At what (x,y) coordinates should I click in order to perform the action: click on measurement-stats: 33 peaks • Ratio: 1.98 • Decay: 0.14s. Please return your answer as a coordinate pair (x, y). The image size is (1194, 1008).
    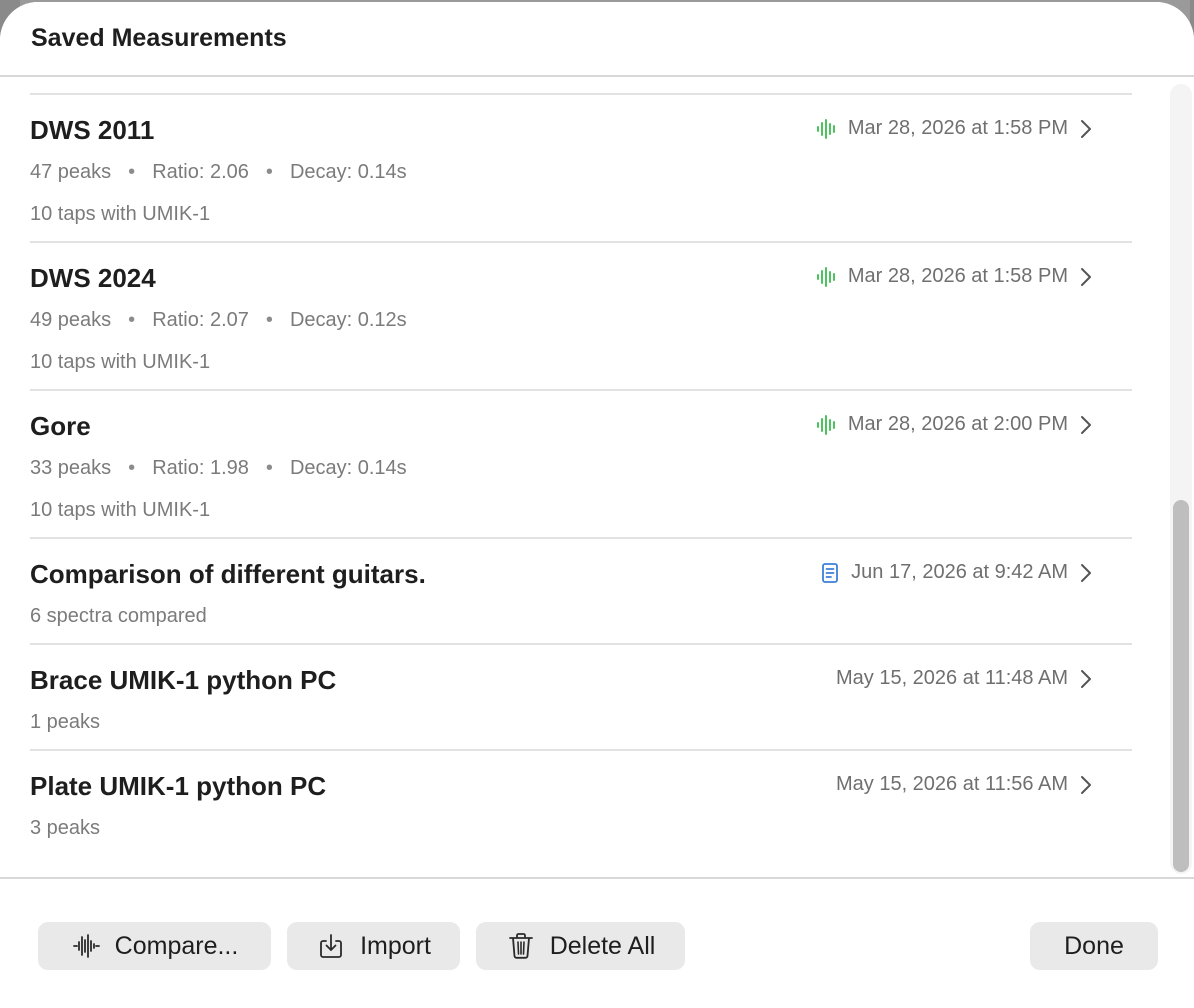
    Looking at the image, I should click on (218, 468).